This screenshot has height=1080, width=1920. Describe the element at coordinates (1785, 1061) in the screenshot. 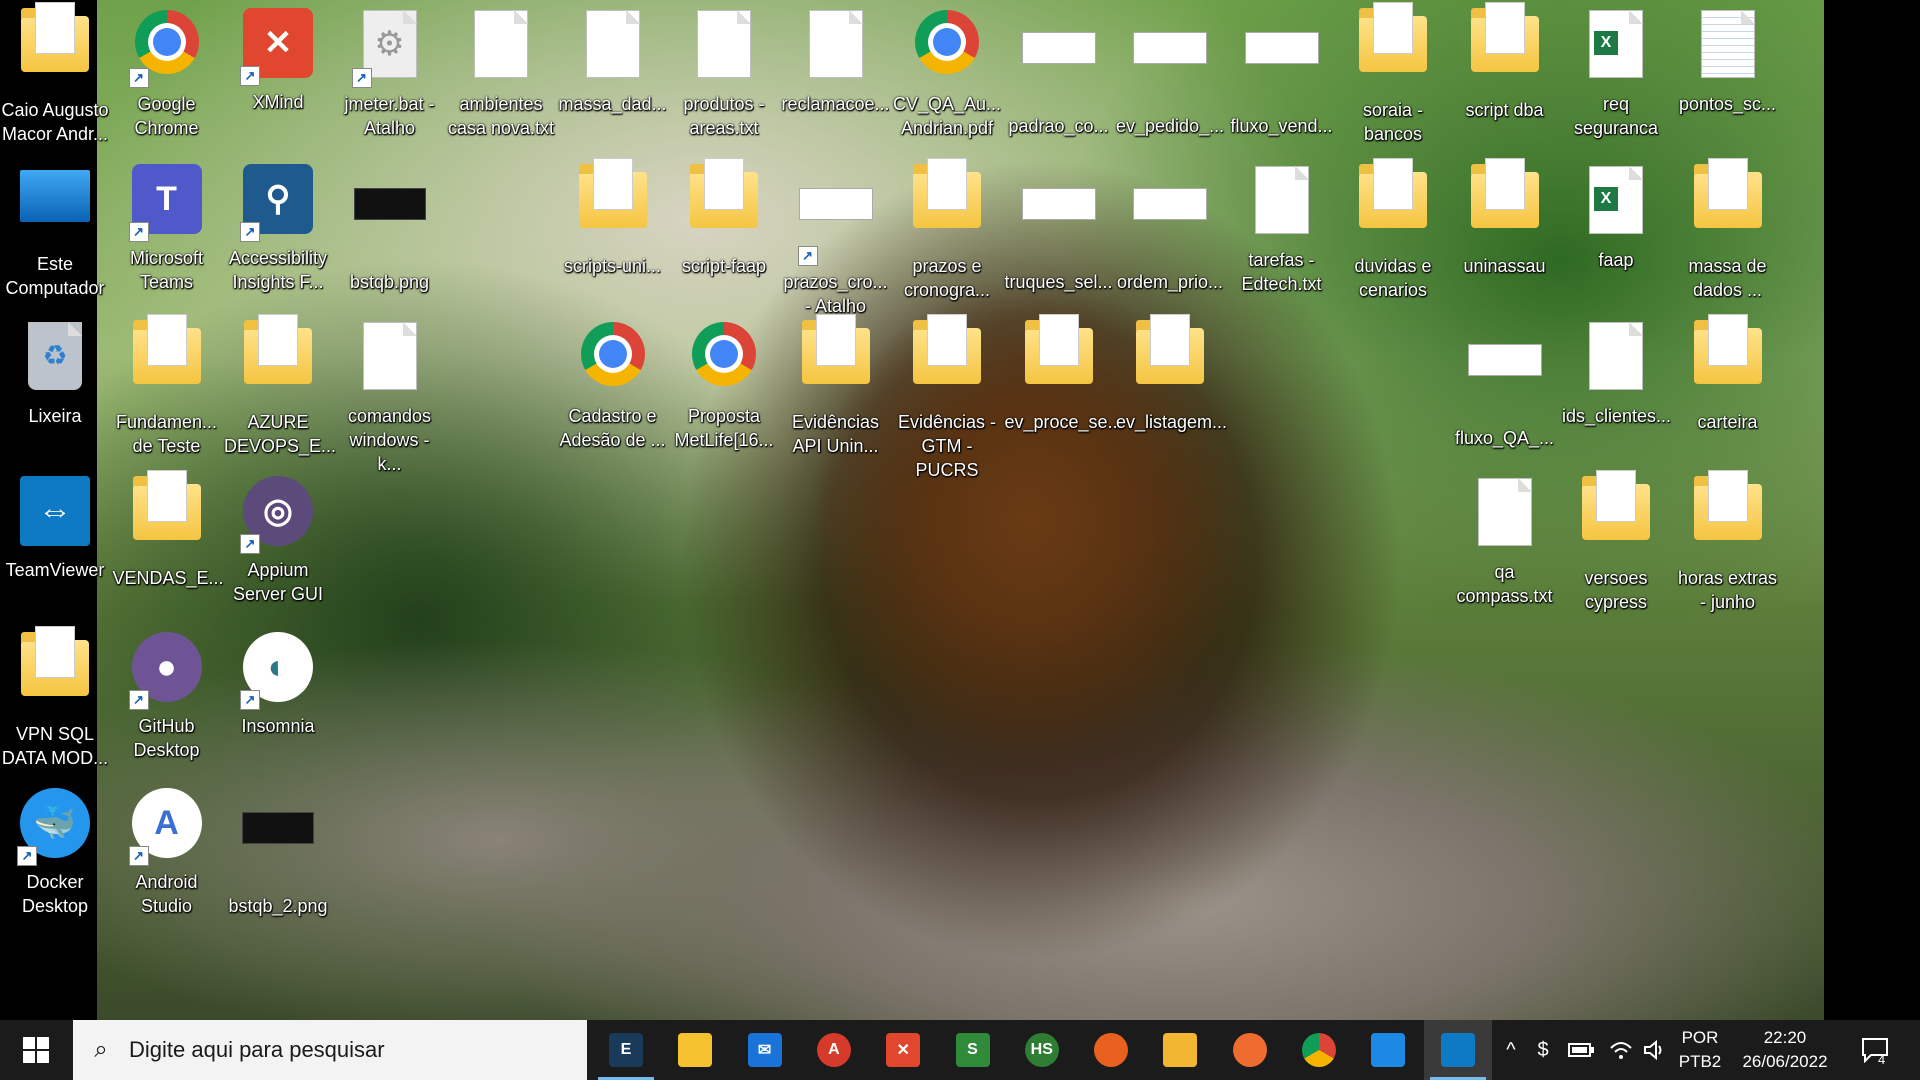

I see `clock-date: 26/06/2022` at that location.